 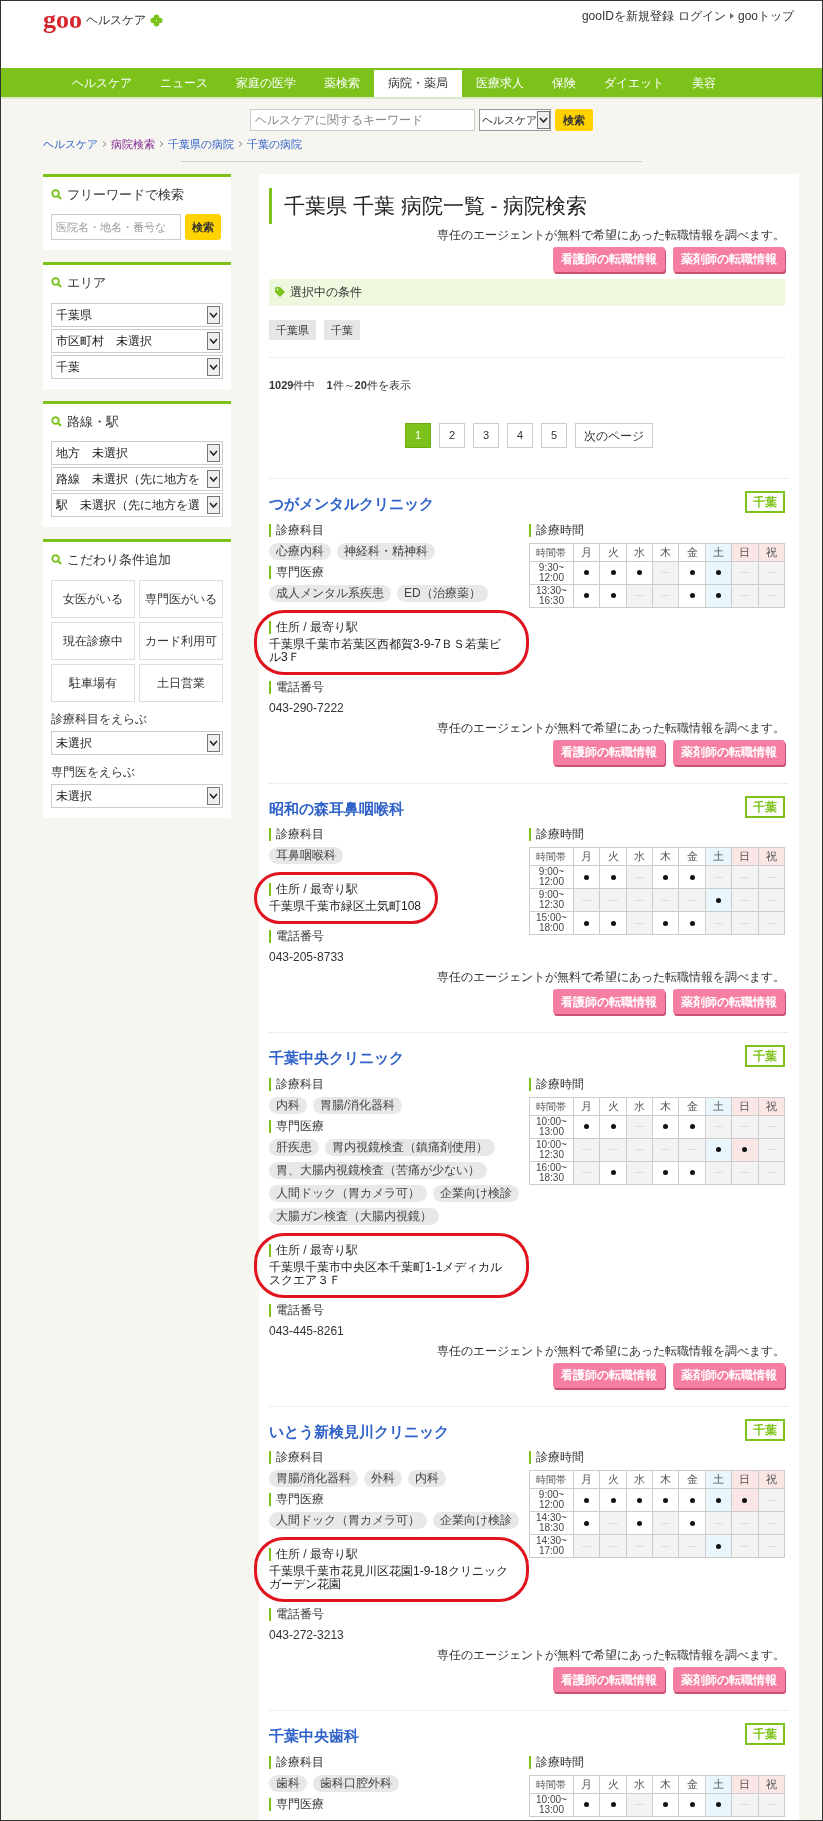 What do you see at coordinates (116, 227) in the screenshot?
I see `search-field: 医院名・地名・番号な` at bounding box center [116, 227].